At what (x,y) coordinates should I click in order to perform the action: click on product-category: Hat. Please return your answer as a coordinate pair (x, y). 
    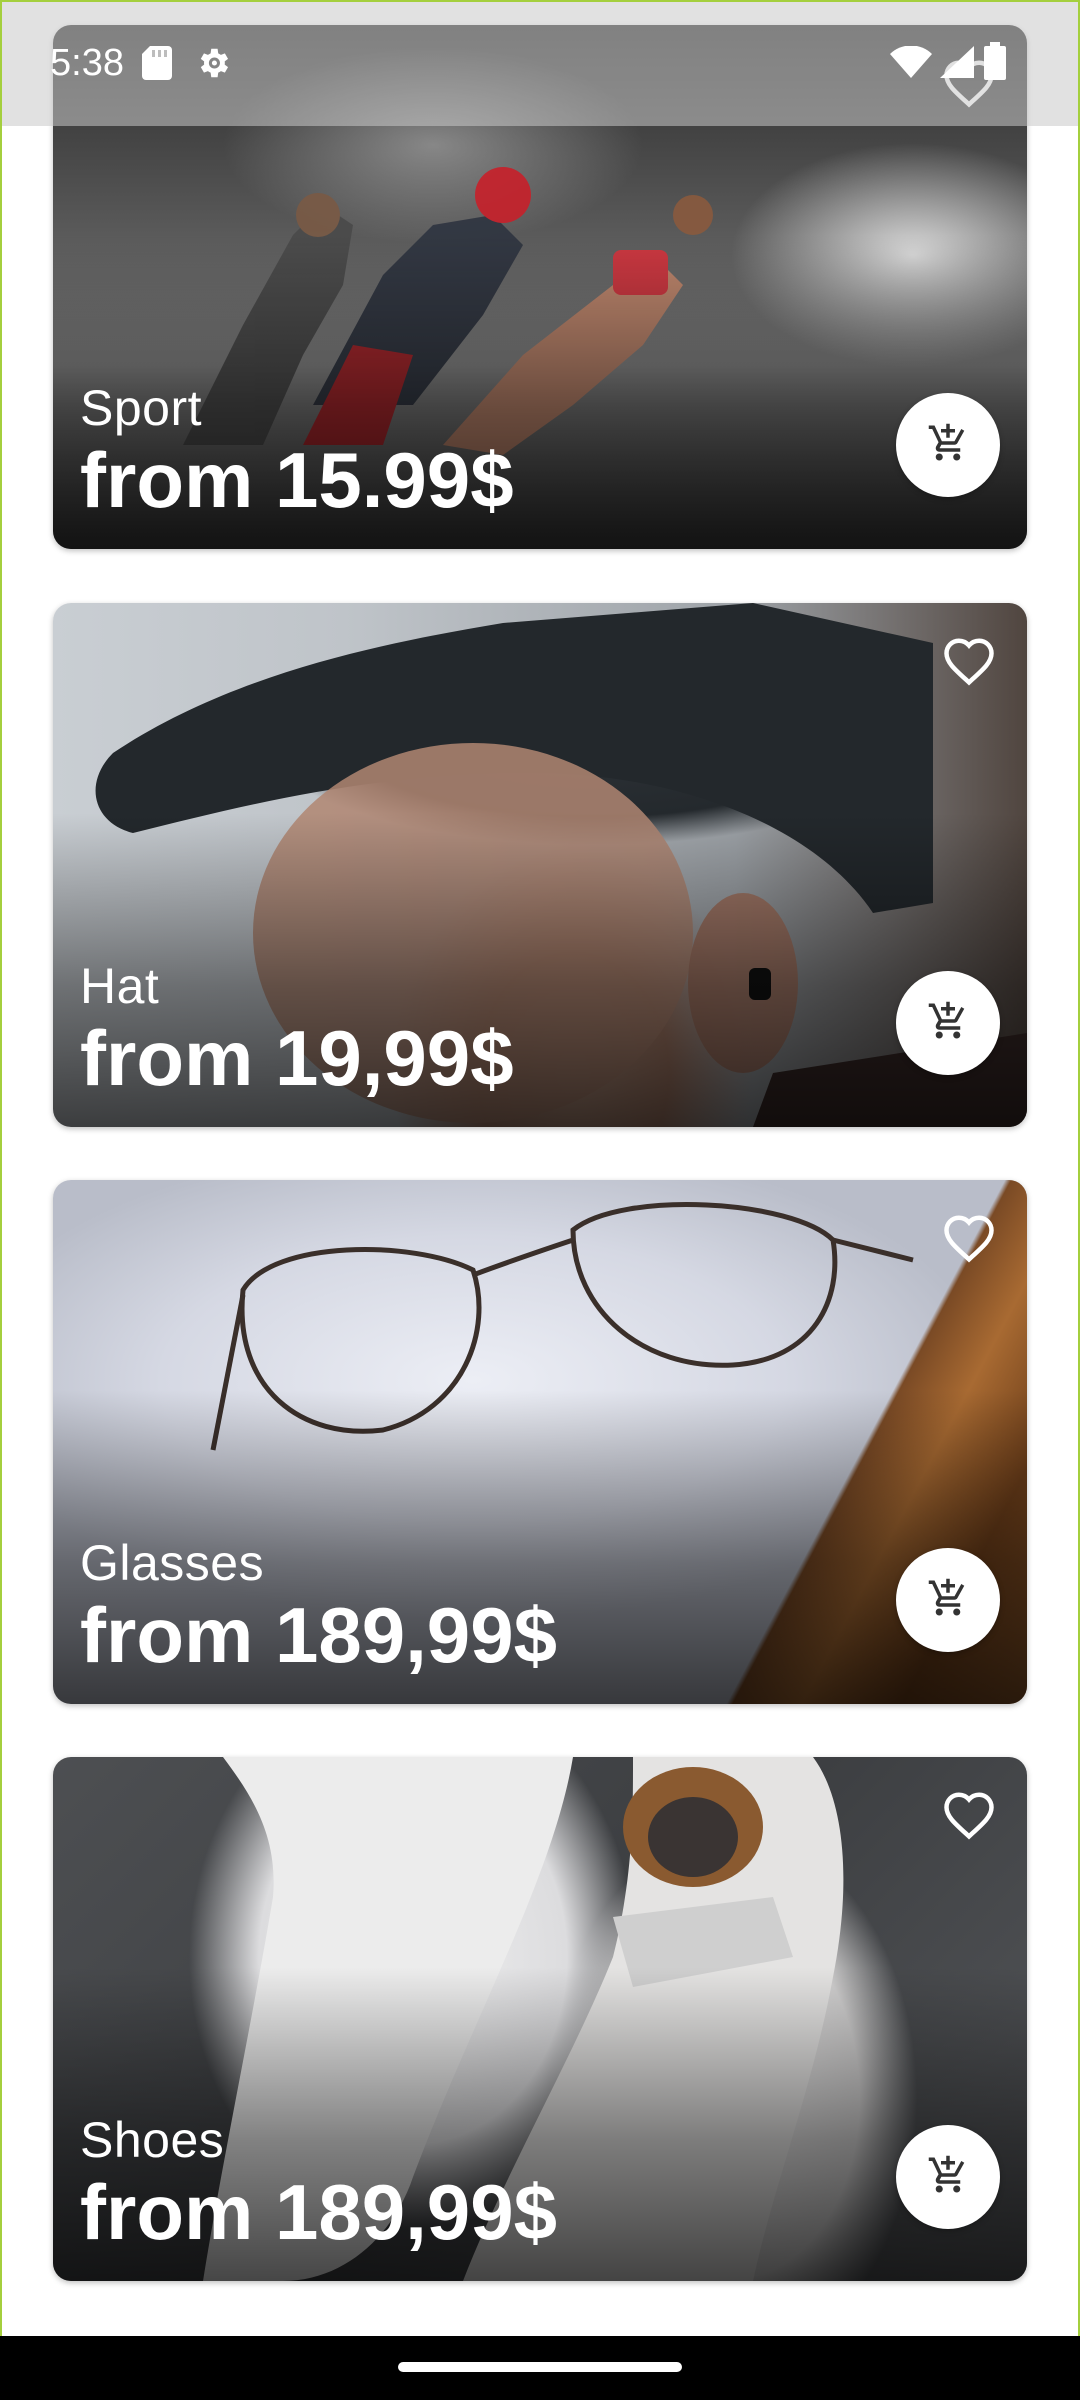
    Looking at the image, I should click on (120, 986).